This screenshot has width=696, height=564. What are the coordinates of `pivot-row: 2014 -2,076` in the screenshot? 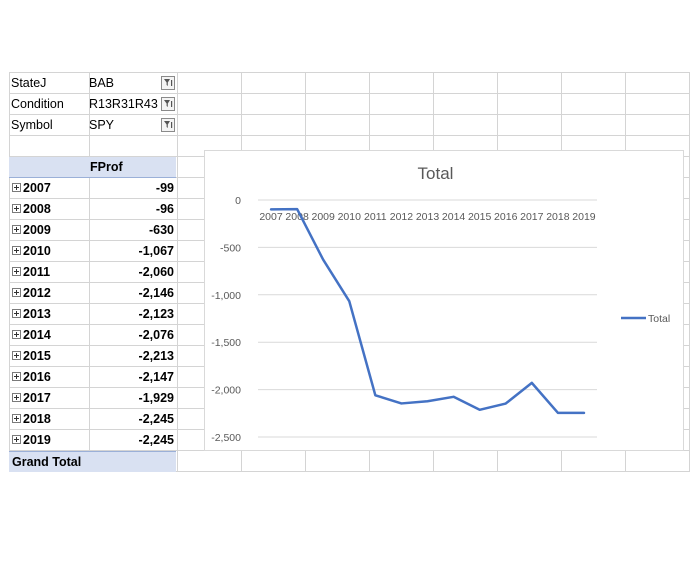 It's located at (92, 335).